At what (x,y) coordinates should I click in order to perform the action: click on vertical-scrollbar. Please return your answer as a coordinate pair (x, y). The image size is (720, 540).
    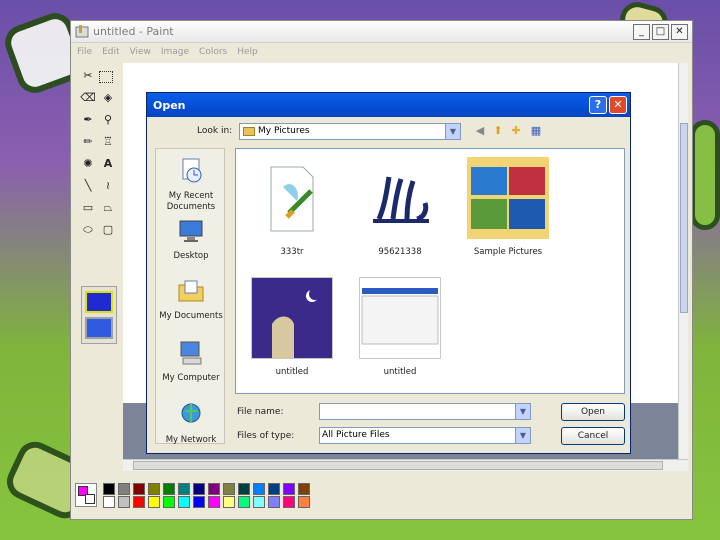
    Looking at the image, I should click on (683, 261).